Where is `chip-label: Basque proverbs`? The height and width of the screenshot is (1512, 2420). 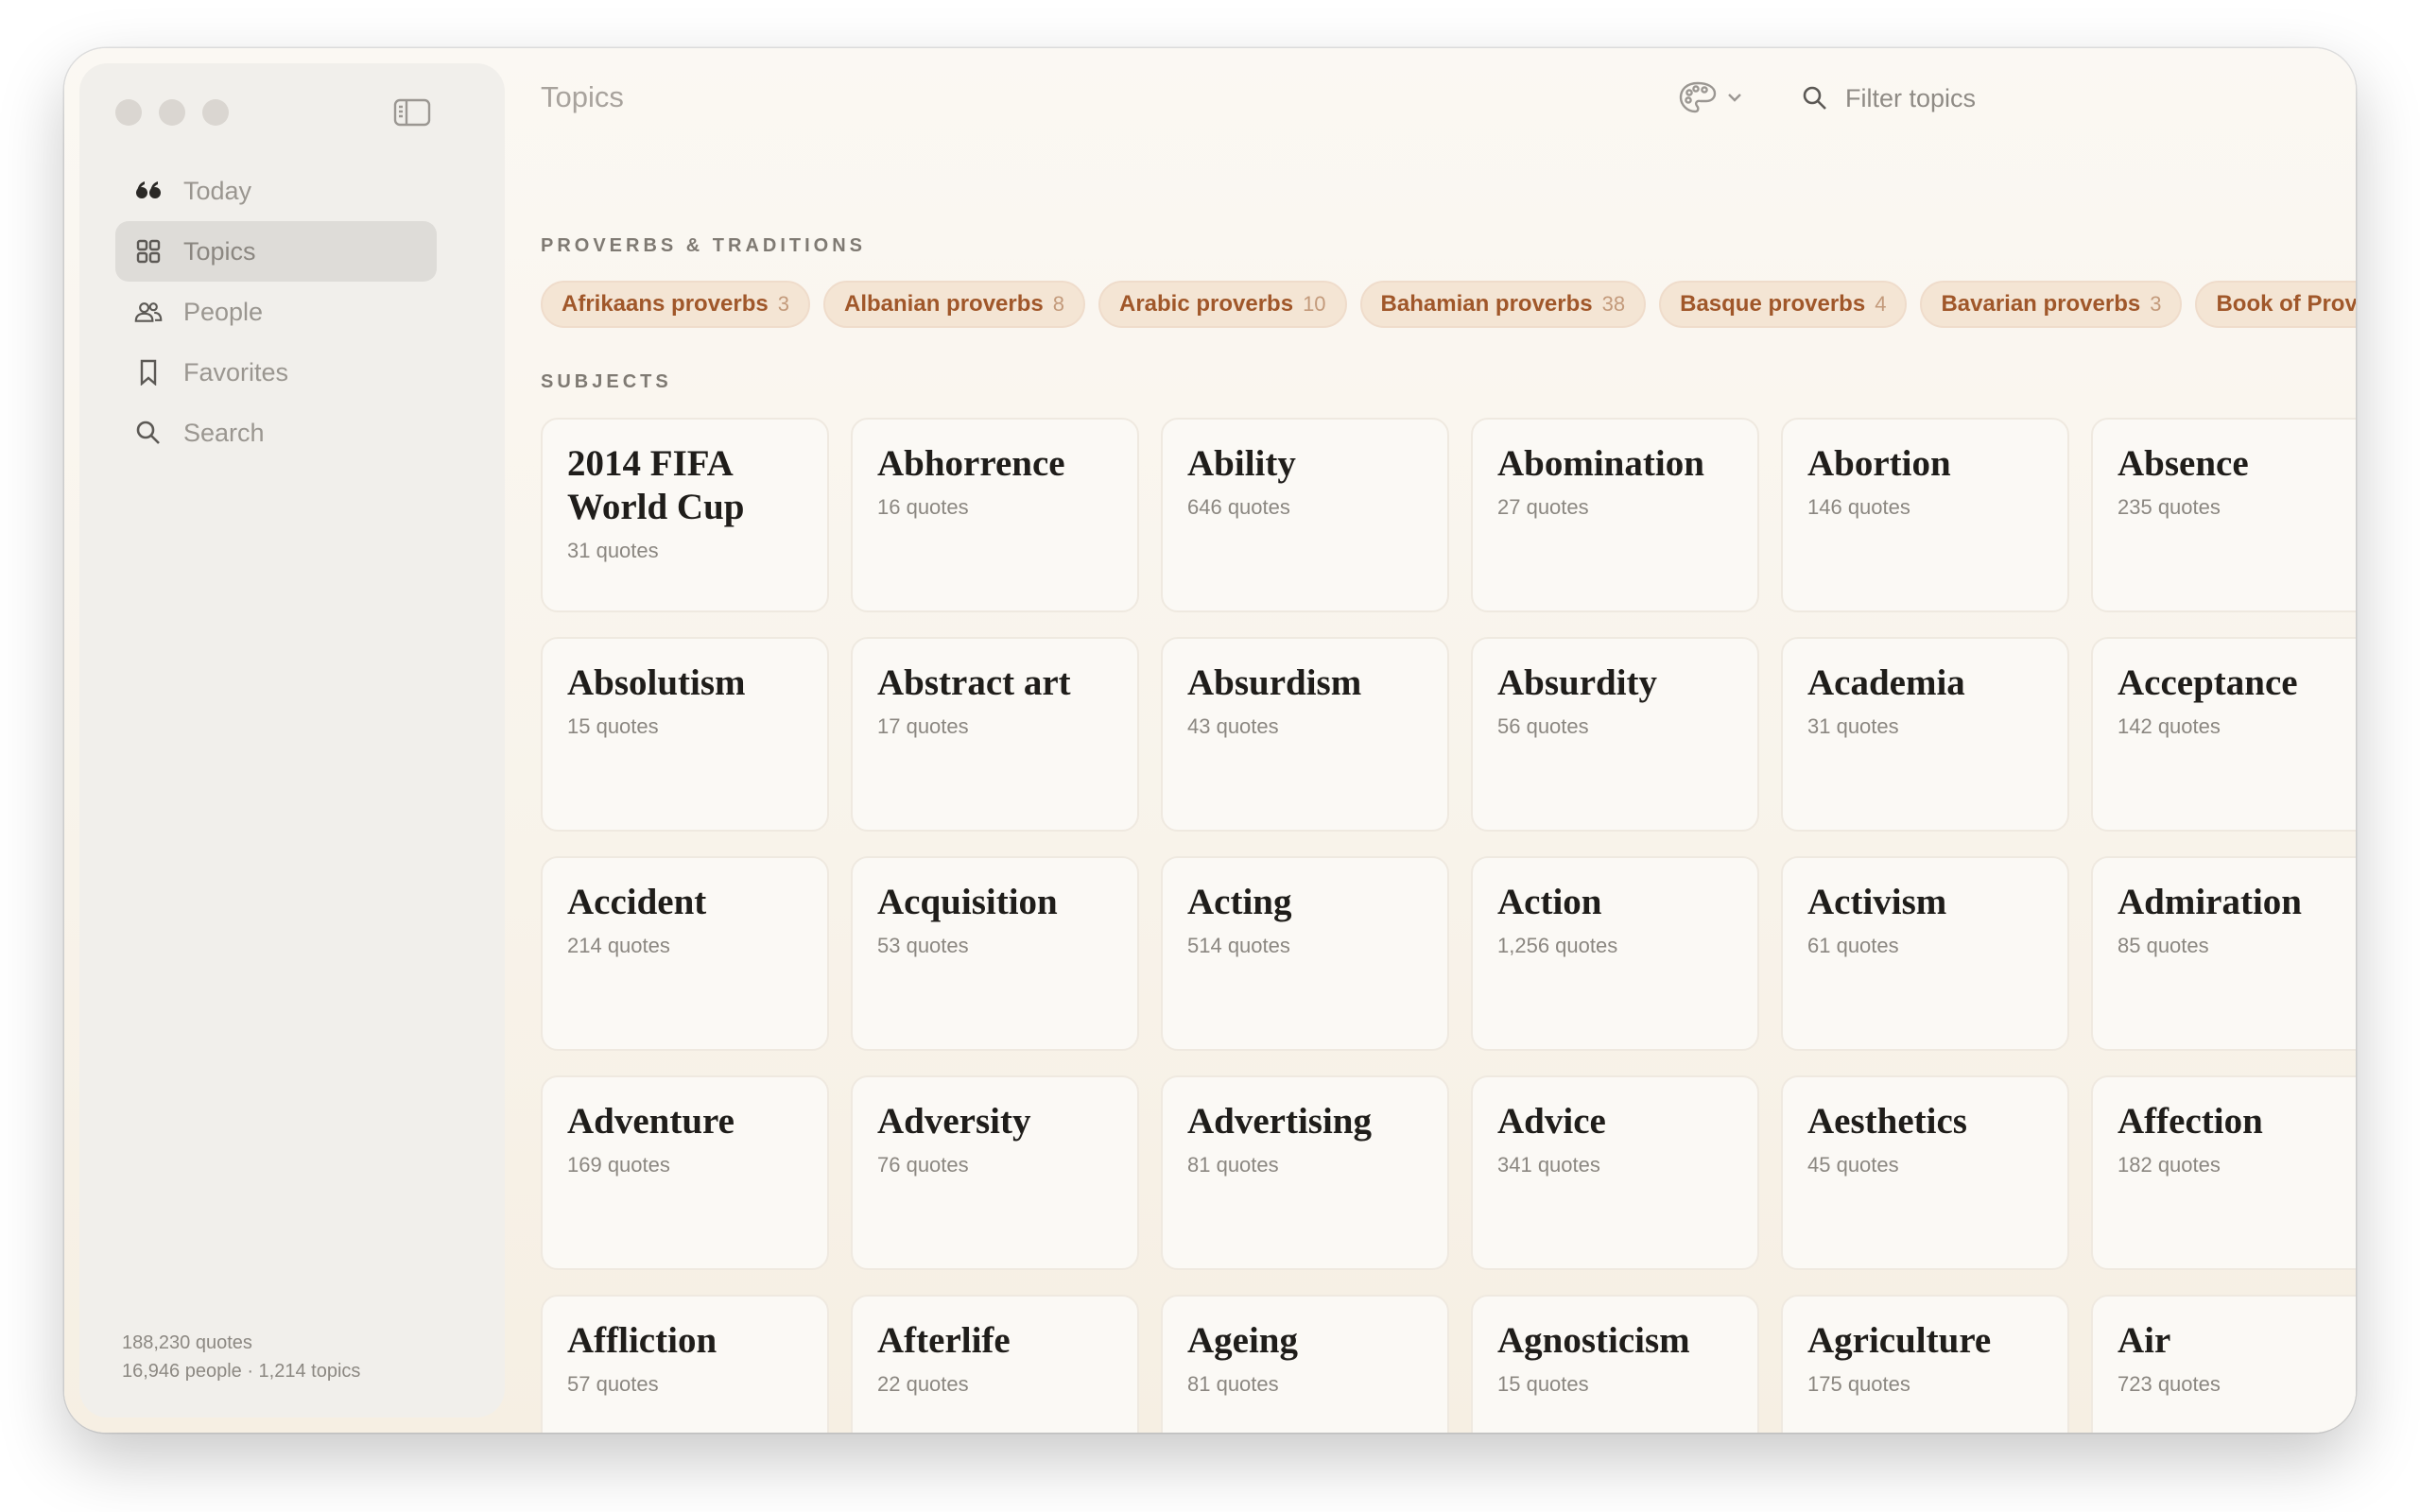 chip-label: Basque proverbs is located at coordinates (1773, 304).